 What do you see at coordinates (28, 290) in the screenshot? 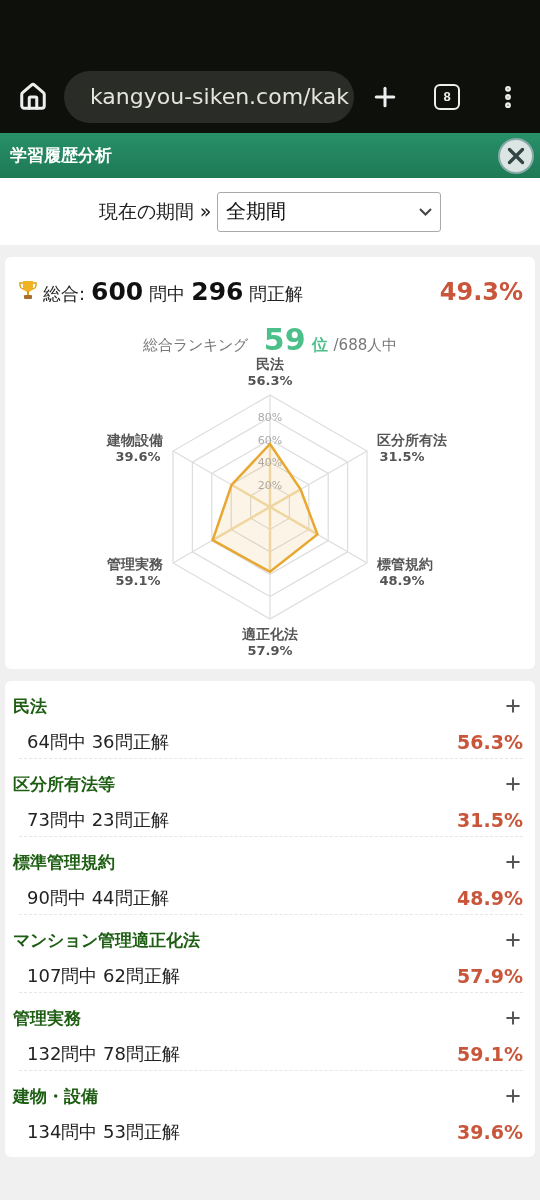
I see `trophy-icon` at bounding box center [28, 290].